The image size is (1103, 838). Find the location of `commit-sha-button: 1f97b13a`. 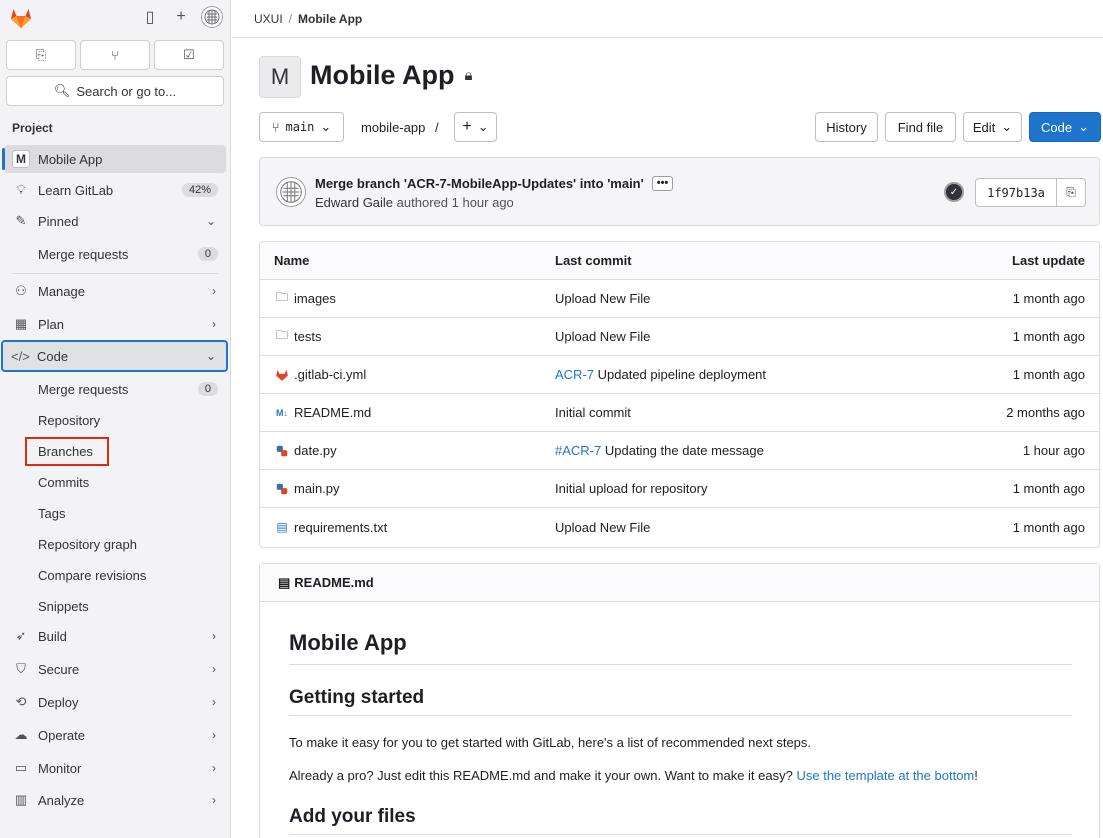

commit-sha-button: 1f97b13a is located at coordinates (1016, 192).